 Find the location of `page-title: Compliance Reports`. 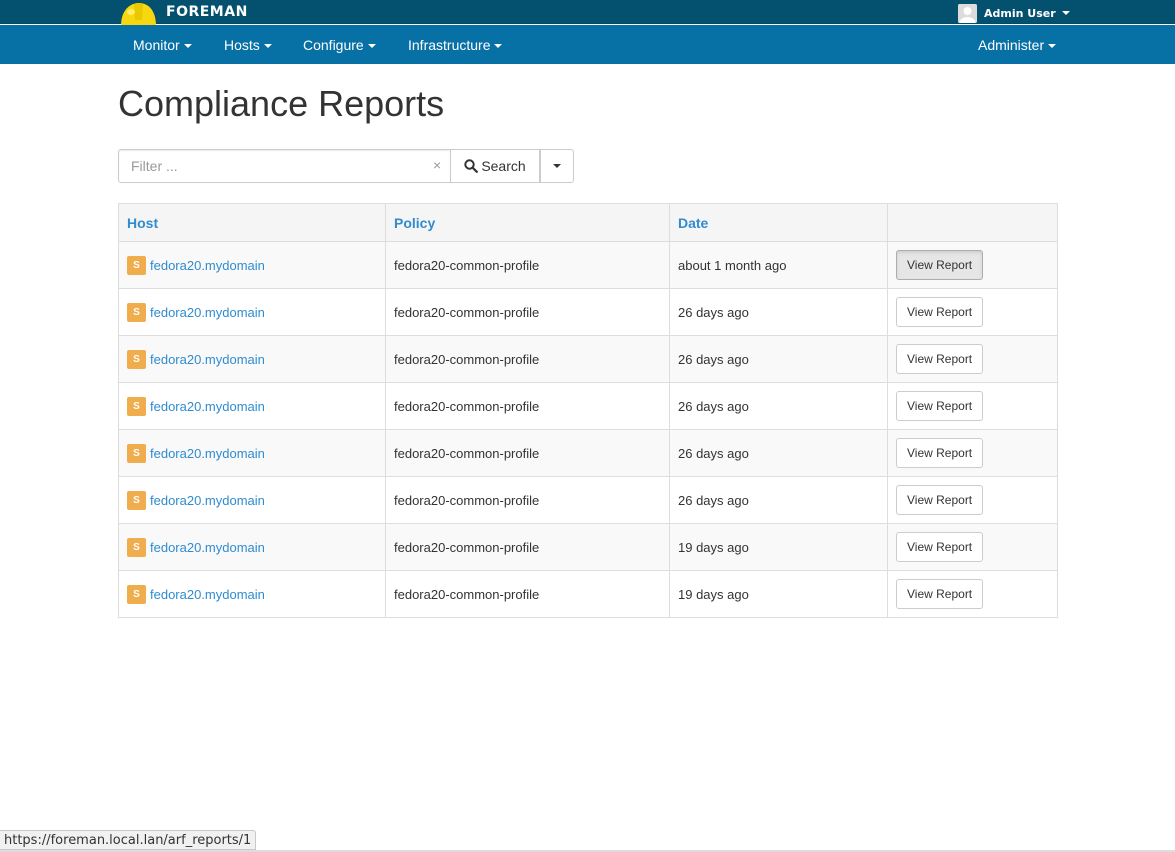

page-title: Compliance Reports is located at coordinates (281, 103).